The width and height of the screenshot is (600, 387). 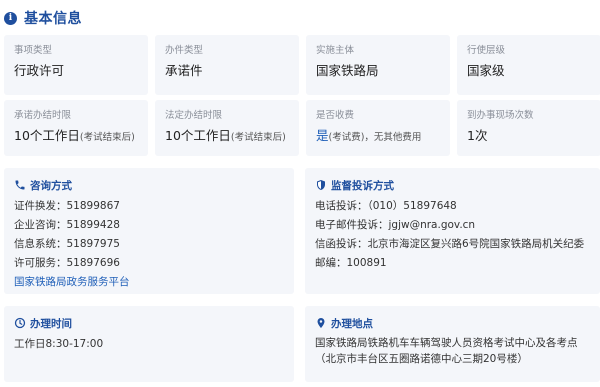 What do you see at coordinates (386, 206) in the screenshot?
I see `complaint-phone: 电话投诉：（010）51897648` at bounding box center [386, 206].